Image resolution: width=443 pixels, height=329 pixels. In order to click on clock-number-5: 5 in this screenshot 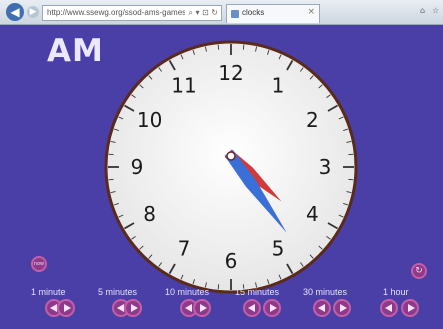, I will do `click(278, 248)`.